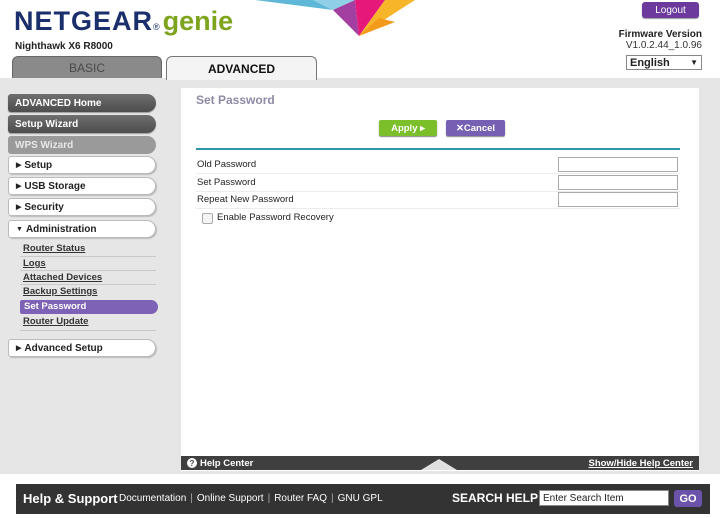 This screenshot has width=720, height=518. Describe the element at coordinates (618, 164) in the screenshot. I see `old-password-field` at that location.